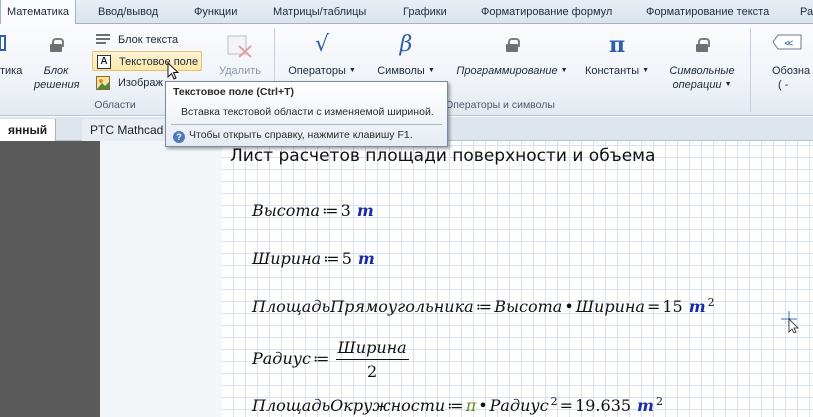 The height and width of the screenshot is (417, 813). Describe the element at coordinates (104, 62) in the screenshot. I see `text-box-icon: A` at that location.